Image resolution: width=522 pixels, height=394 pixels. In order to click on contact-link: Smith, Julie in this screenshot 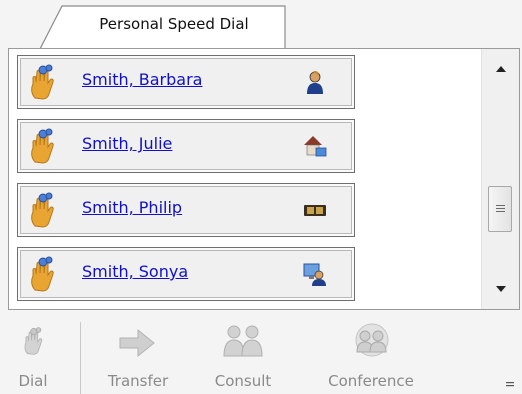, I will do `click(127, 143)`.